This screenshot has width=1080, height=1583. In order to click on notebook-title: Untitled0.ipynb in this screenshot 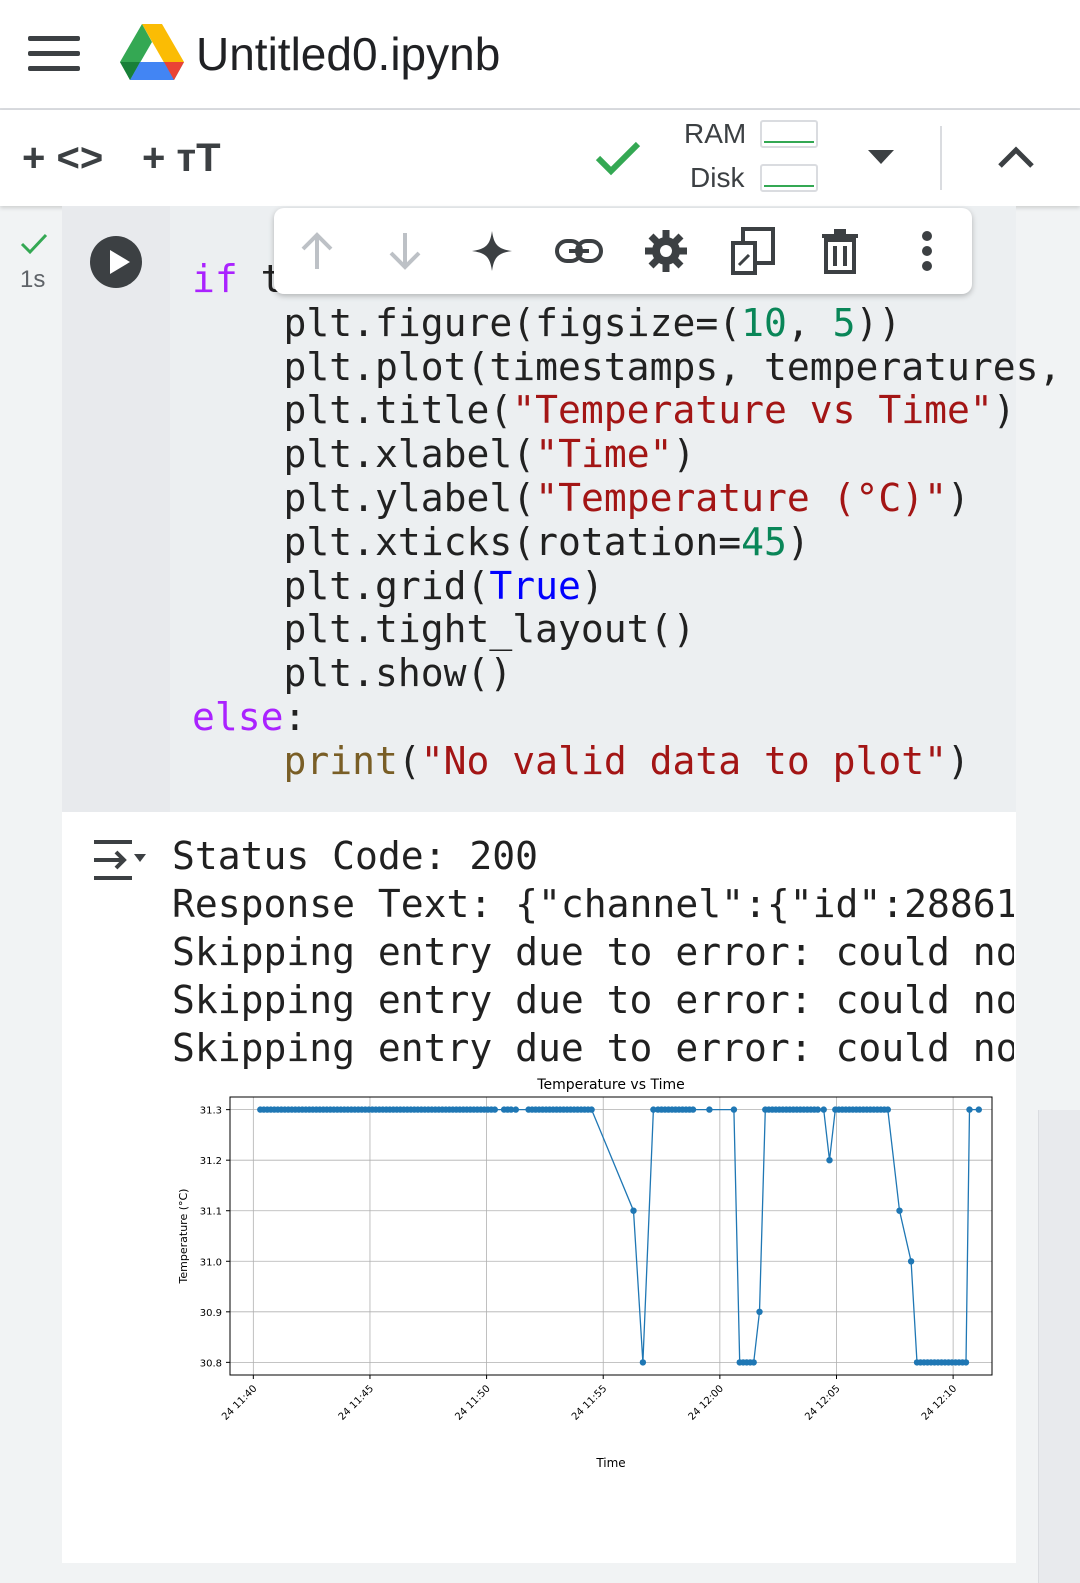, I will do `click(348, 54)`.